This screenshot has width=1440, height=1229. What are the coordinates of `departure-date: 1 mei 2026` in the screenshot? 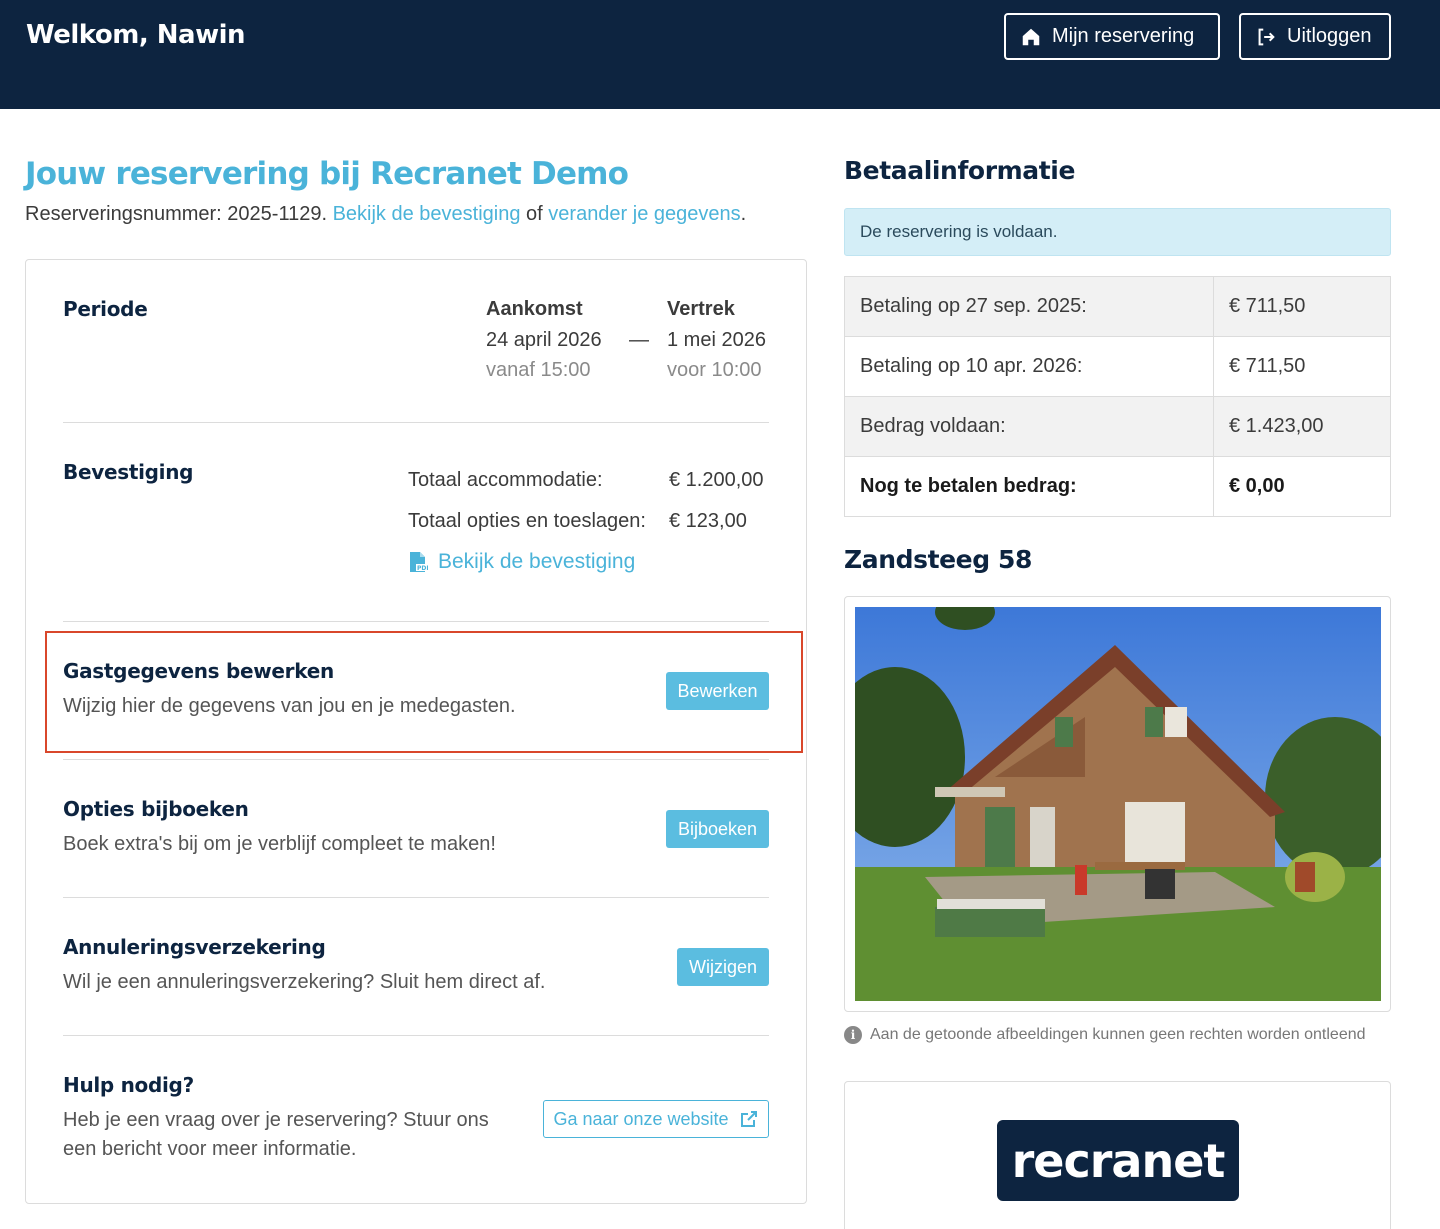 It's located at (716, 340).